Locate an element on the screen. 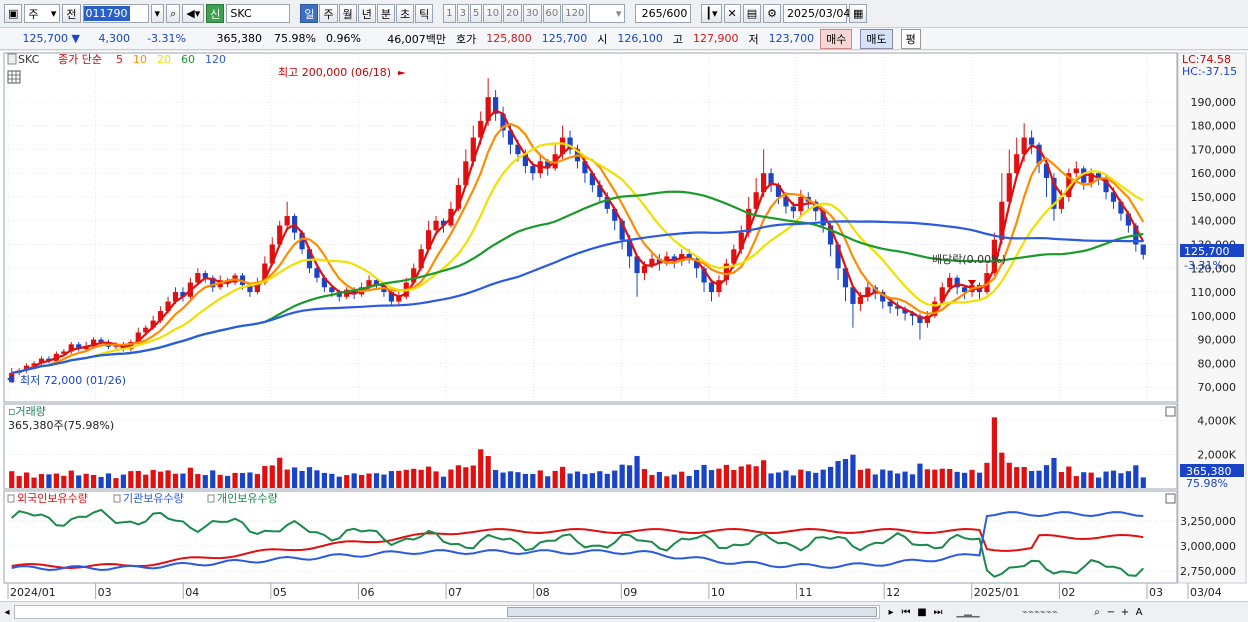 This screenshot has height=622, width=1248. panel-icon is located at coordinates (12, 59).